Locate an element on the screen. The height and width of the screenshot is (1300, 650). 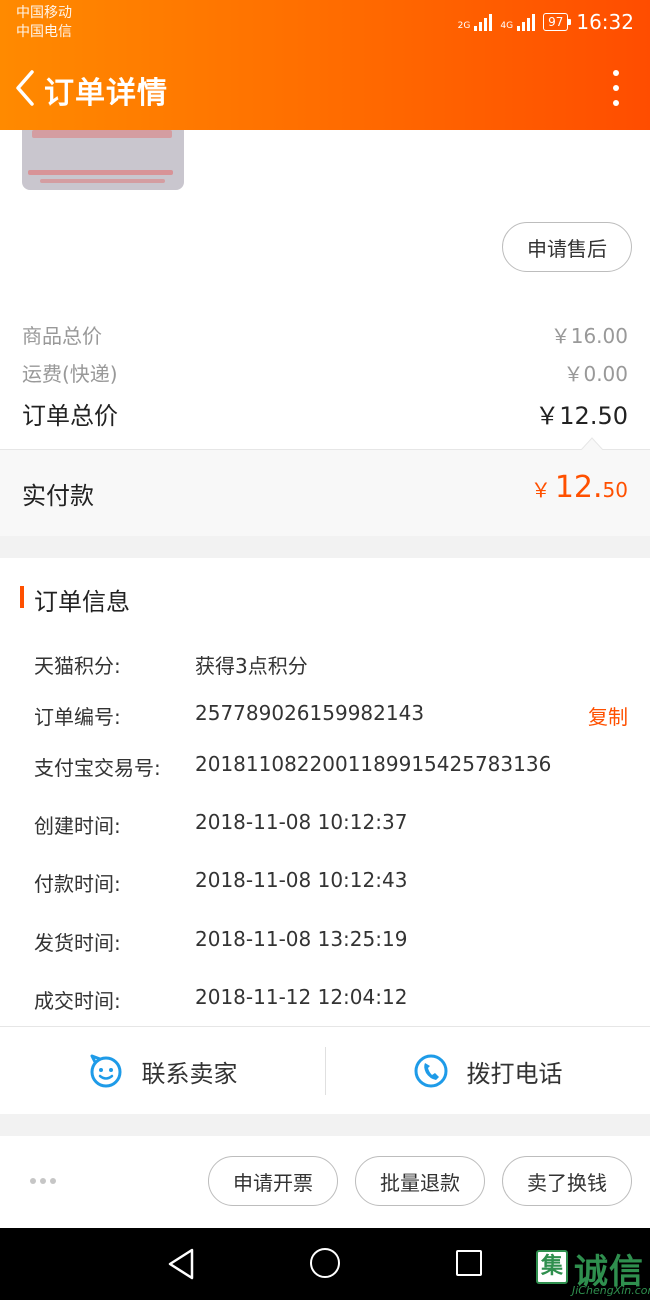
action-bar: 申请开票 批量退款 卖了换钱 is located at coordinates (325, 1182).